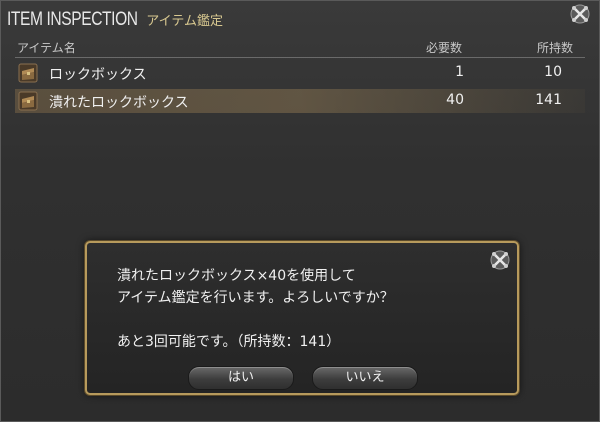  I want to click on window-title: ITEM INSPECTION, so click(72, 19).